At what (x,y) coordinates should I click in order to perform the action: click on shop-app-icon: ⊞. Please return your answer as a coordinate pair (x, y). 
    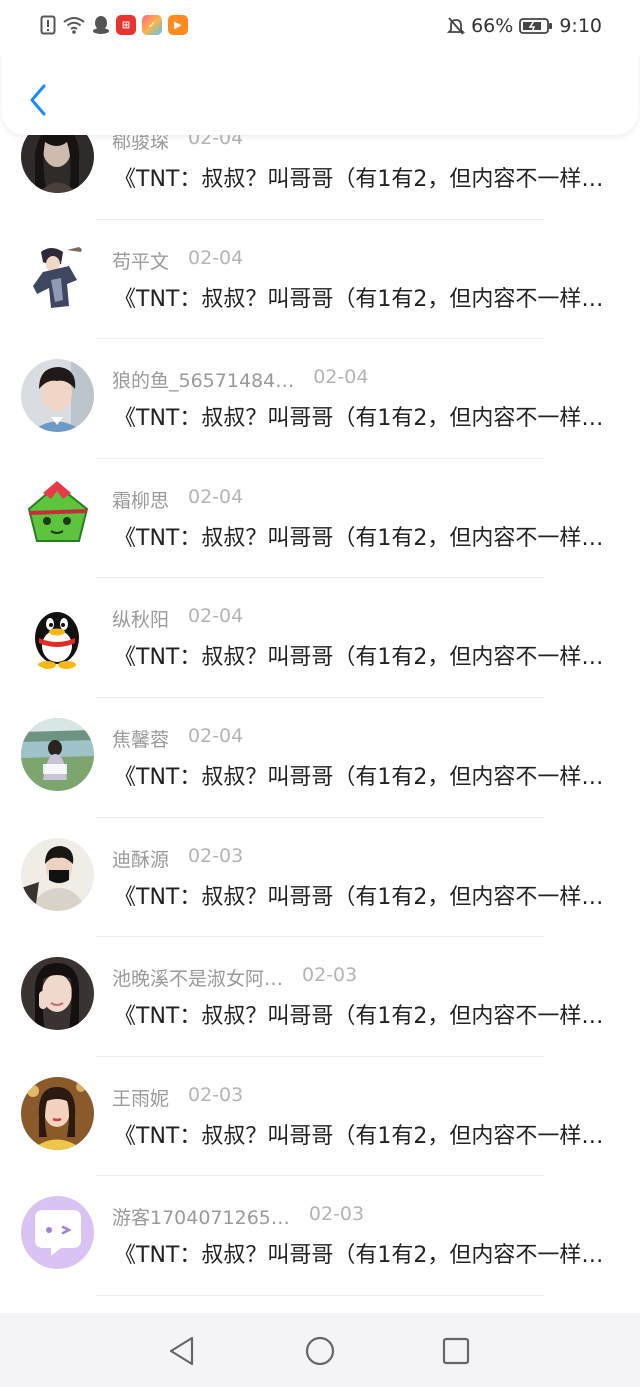
    Looking at the image, I should click on (126, 25).